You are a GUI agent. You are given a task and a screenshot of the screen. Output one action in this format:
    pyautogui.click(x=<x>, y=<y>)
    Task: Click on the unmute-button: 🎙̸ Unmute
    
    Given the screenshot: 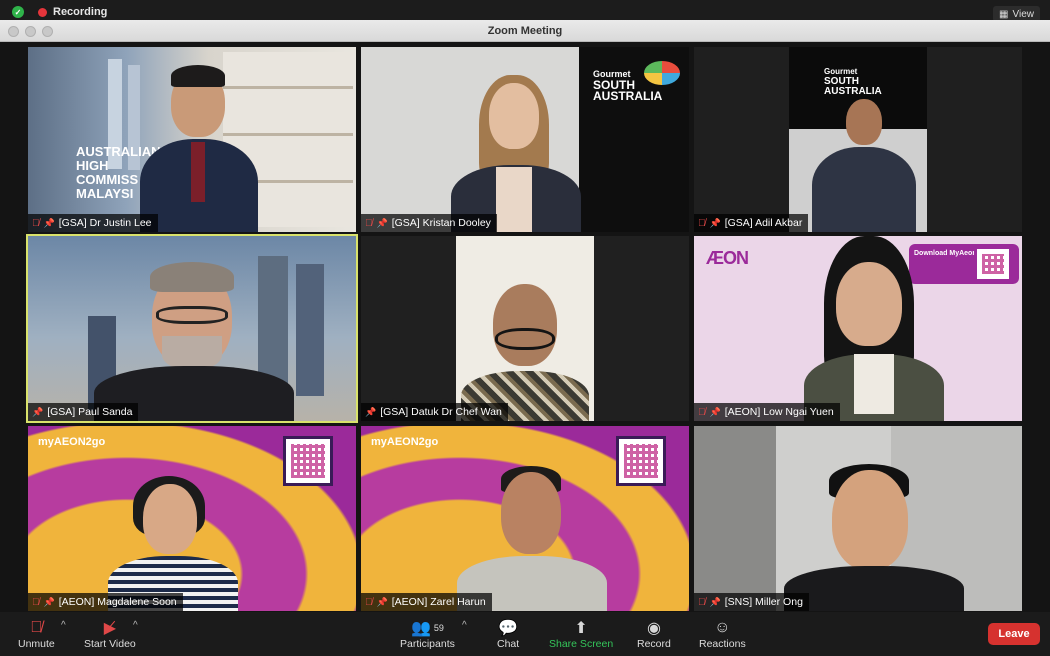 What is the action you would take?
    pyautogui.click(x=36, y=634)
    